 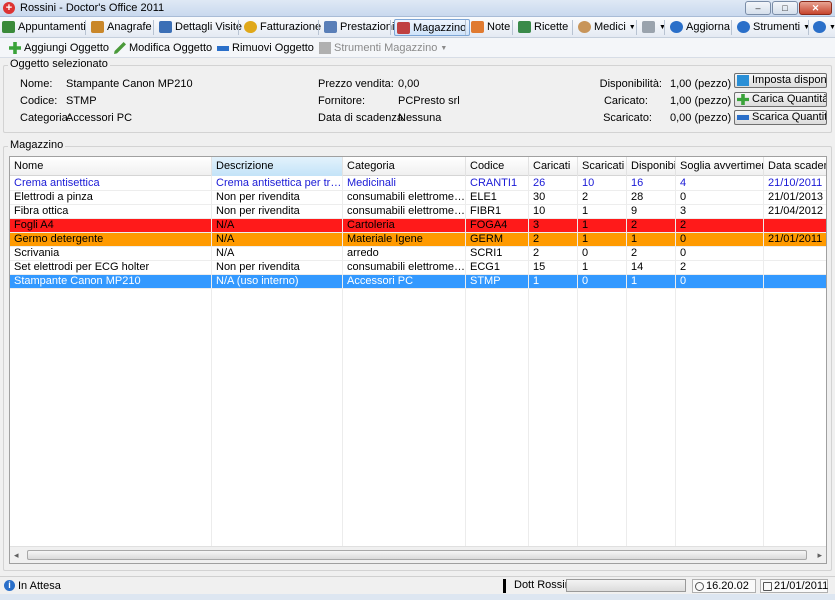 I want to click on menu-appuntamenti: Appuntamenti, so click(x=43, y=27).